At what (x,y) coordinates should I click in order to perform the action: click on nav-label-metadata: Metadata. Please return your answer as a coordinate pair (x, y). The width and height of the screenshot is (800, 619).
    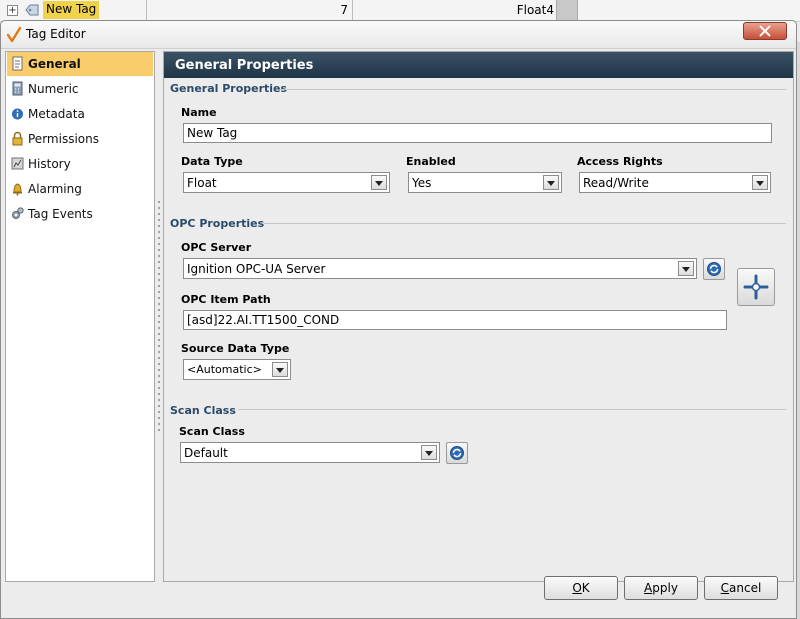
    Looking at the image, I should click on (56, 114).